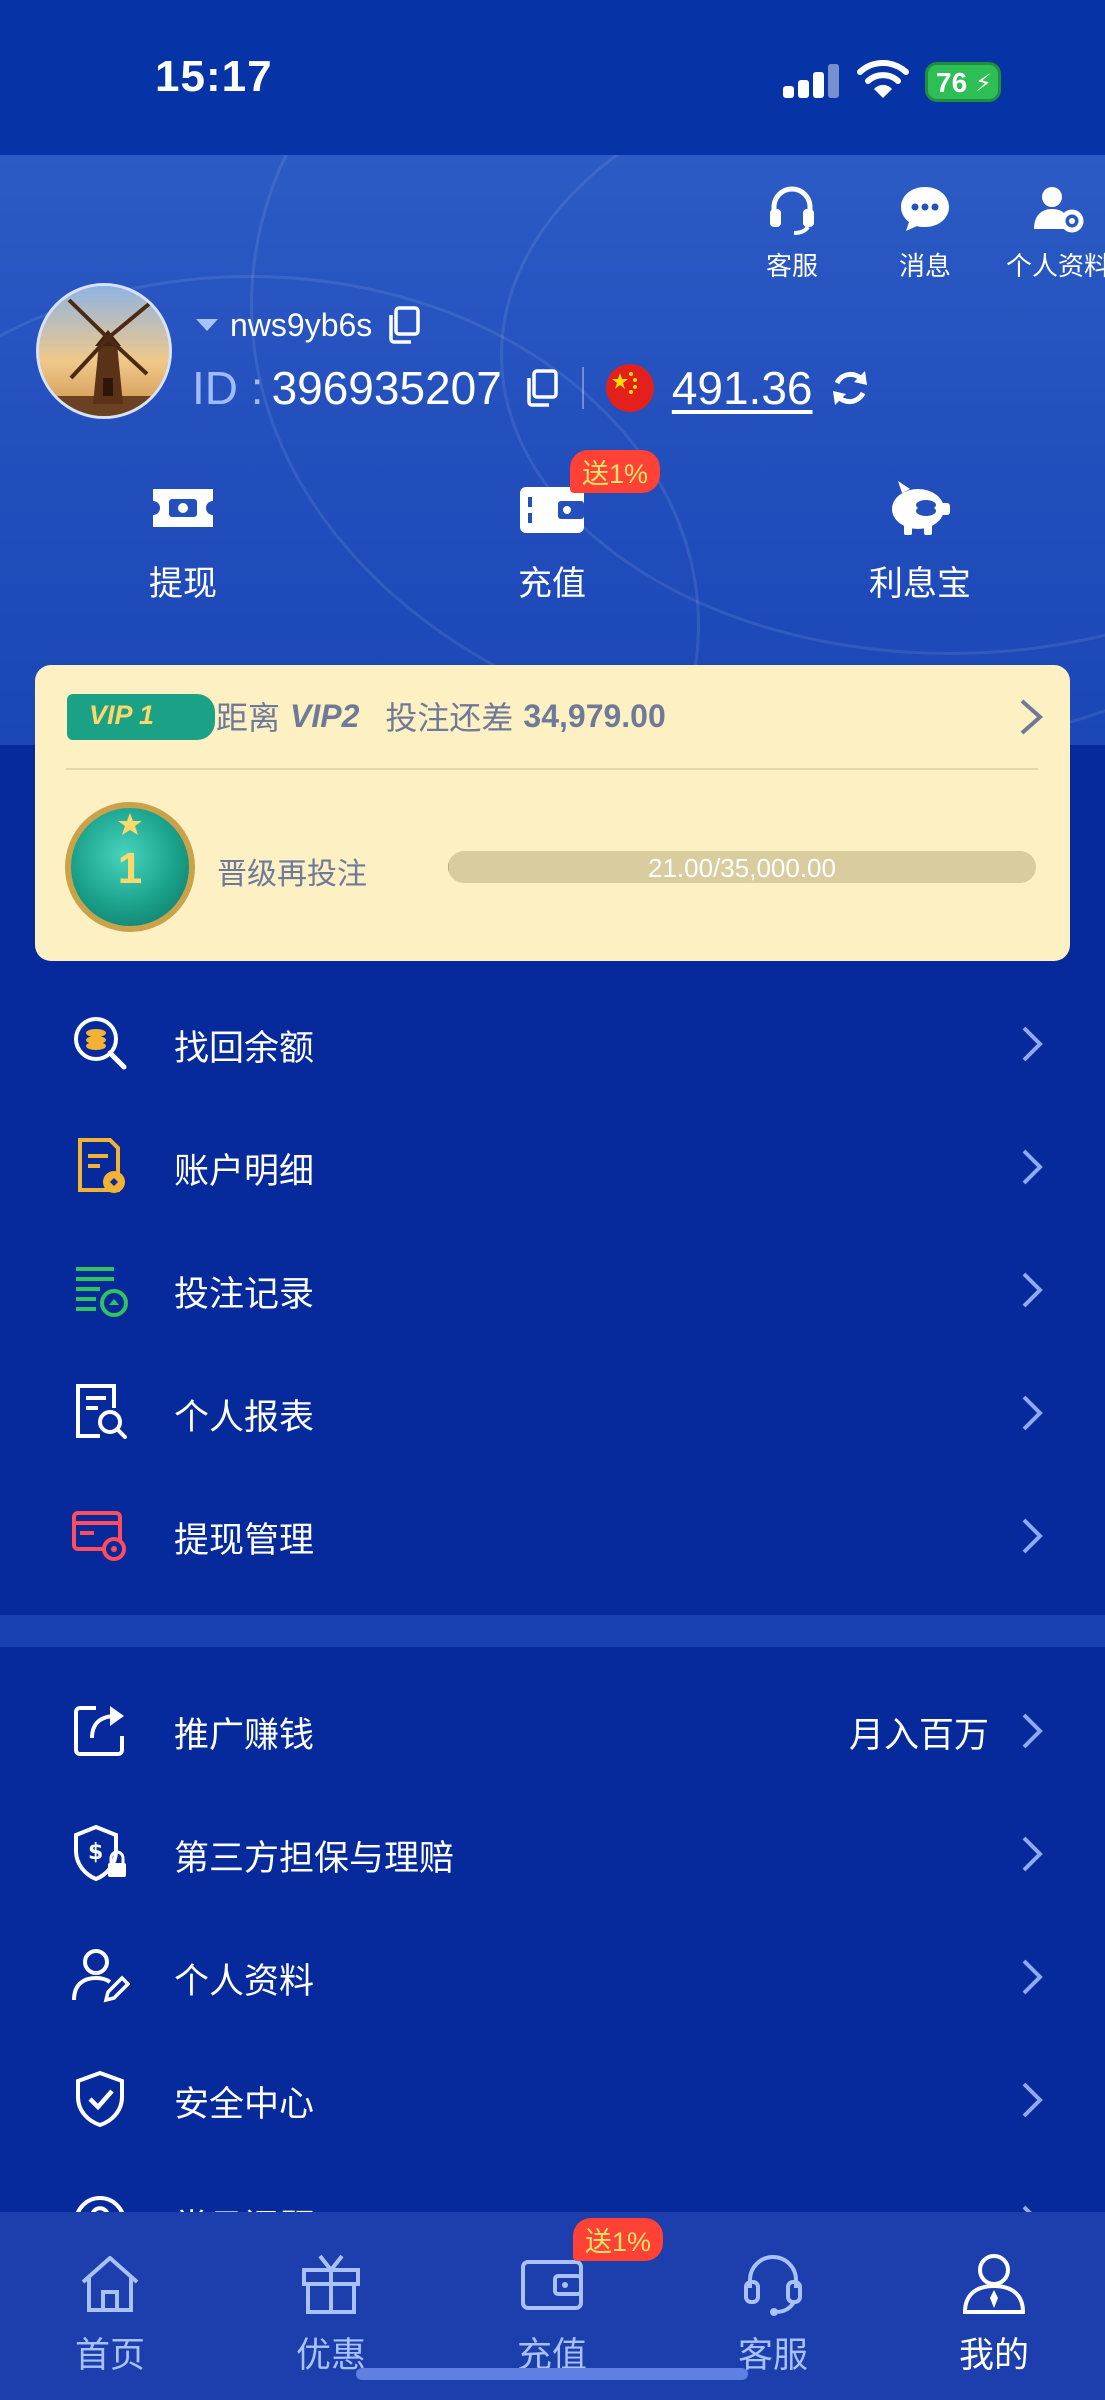 The height and width of the screenshot is (2400, 1105). I want to click on id-label: ID :, so click(228, 388).